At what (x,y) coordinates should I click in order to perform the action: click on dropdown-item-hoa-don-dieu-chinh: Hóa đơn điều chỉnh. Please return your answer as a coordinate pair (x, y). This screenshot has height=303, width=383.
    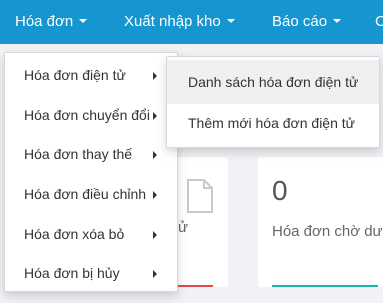
    Looking at the image, I should click on (91, 194).